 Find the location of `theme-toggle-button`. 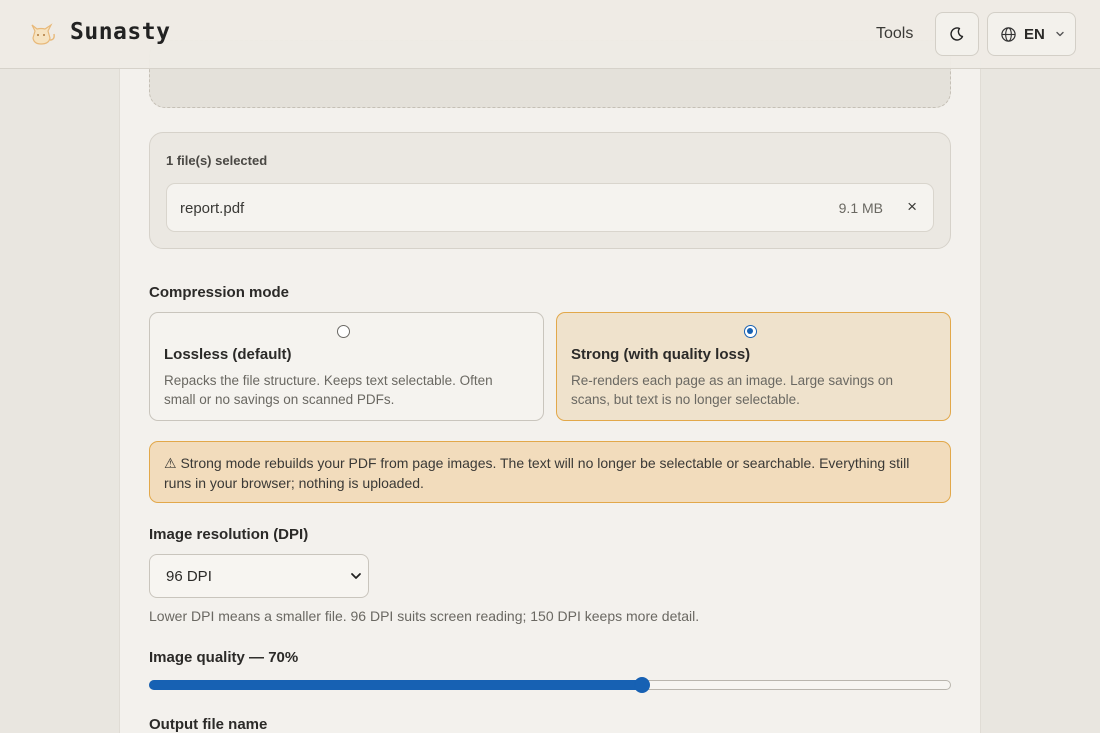

theme-toggle-button is located at coordinates (957, 34).